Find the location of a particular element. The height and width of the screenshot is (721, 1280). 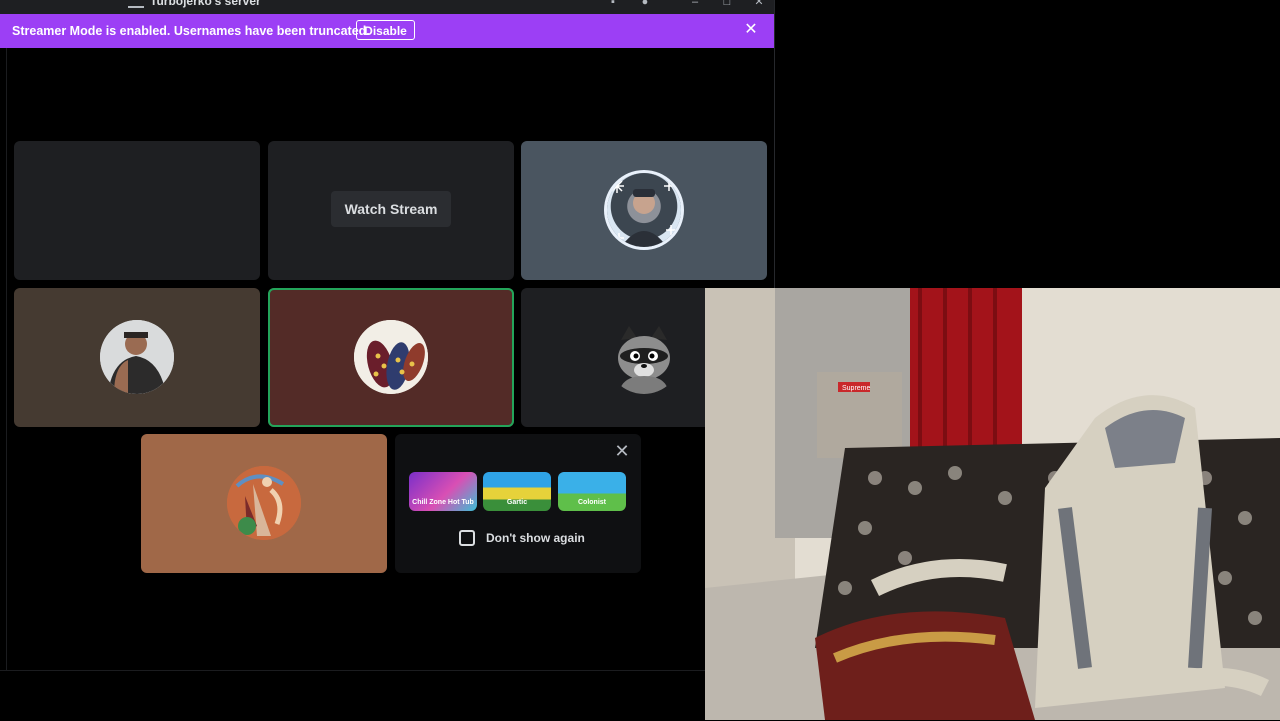

voice-controls-bar is located at coordinates (387, 695).